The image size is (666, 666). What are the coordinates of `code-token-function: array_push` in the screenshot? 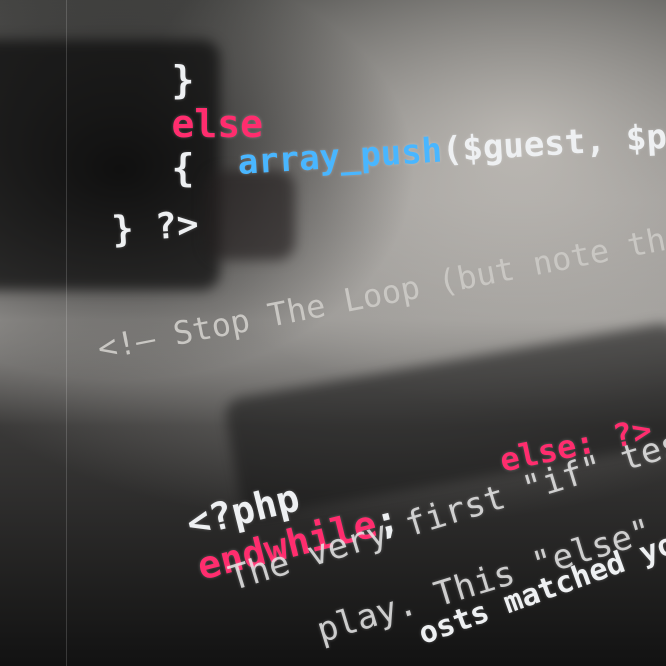 It's located at (340, 156).